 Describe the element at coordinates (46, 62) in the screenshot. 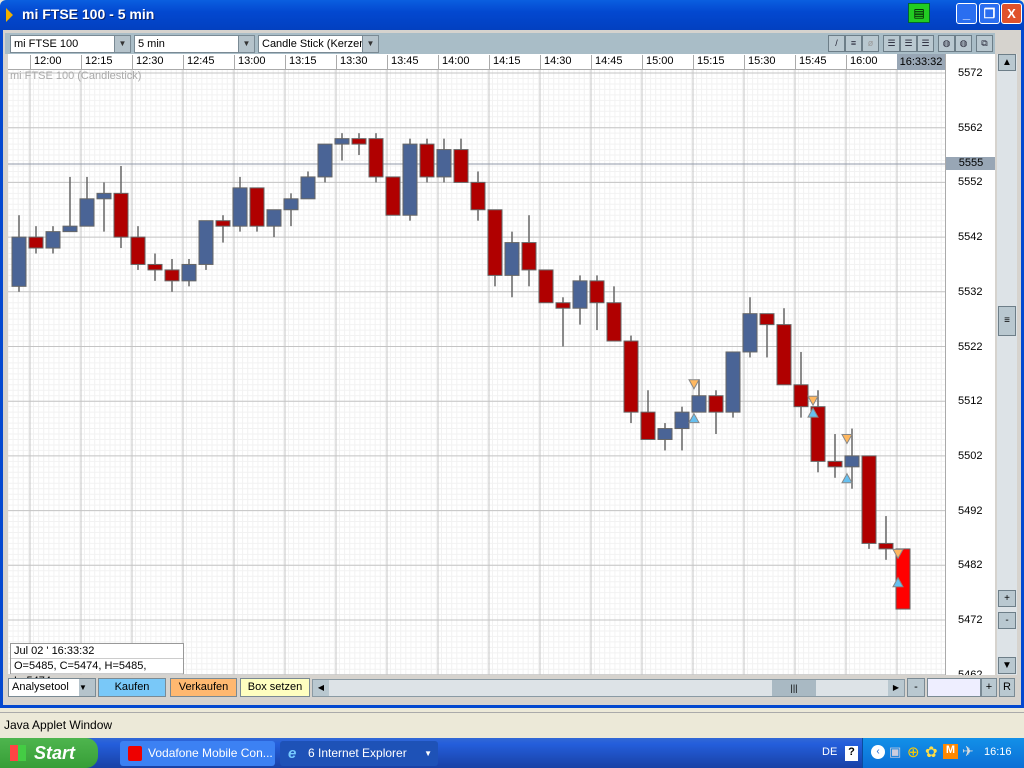

I see `time-tick-label: 12:00` at that location.